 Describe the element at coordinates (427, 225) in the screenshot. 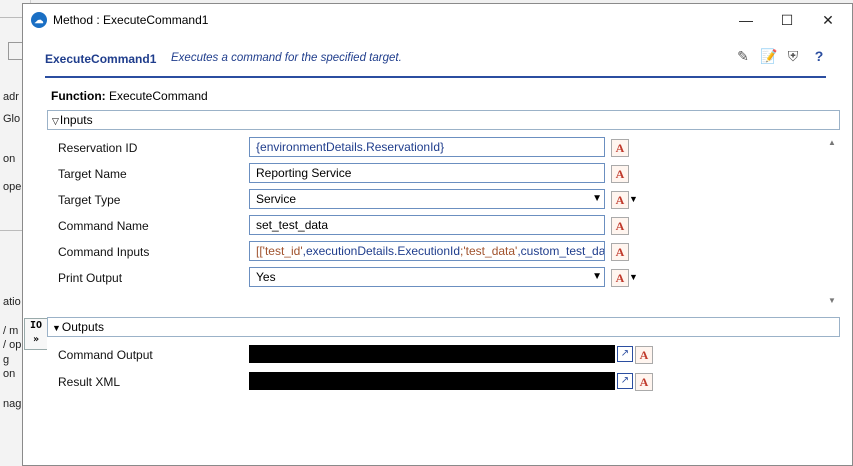

I see `command-name-field: set_test_data` at that location.